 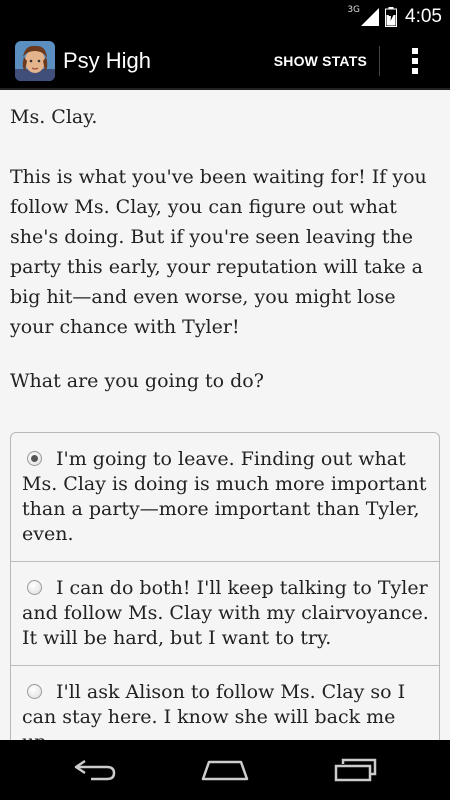 I want to click on back-icon, so click(x=95, y=770).